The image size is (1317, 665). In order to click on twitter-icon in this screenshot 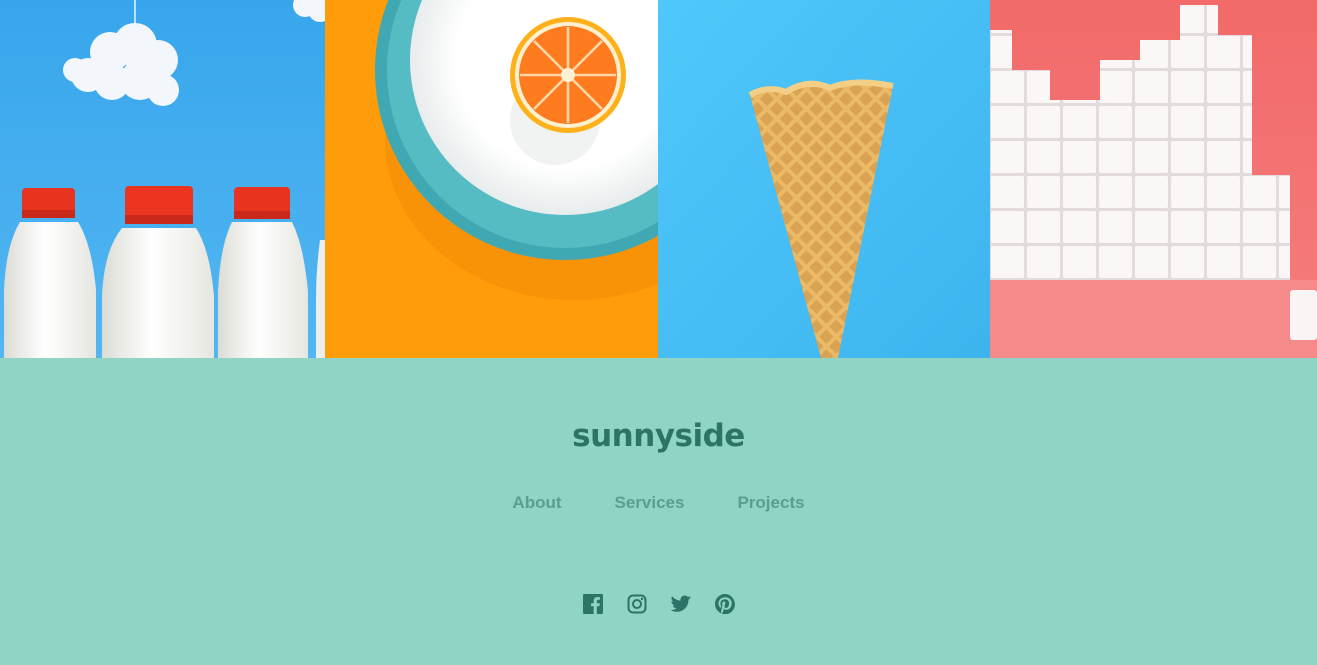, I will do `click(680, 604)`.